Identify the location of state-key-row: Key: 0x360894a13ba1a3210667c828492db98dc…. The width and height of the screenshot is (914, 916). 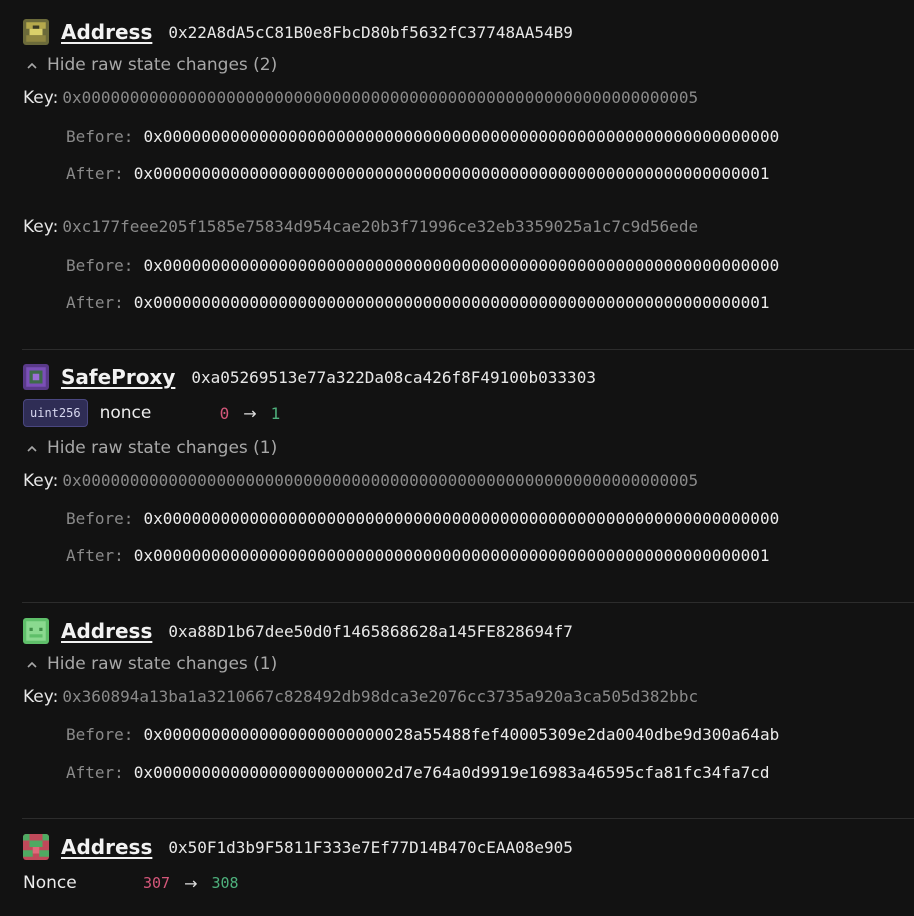
(360, 697).